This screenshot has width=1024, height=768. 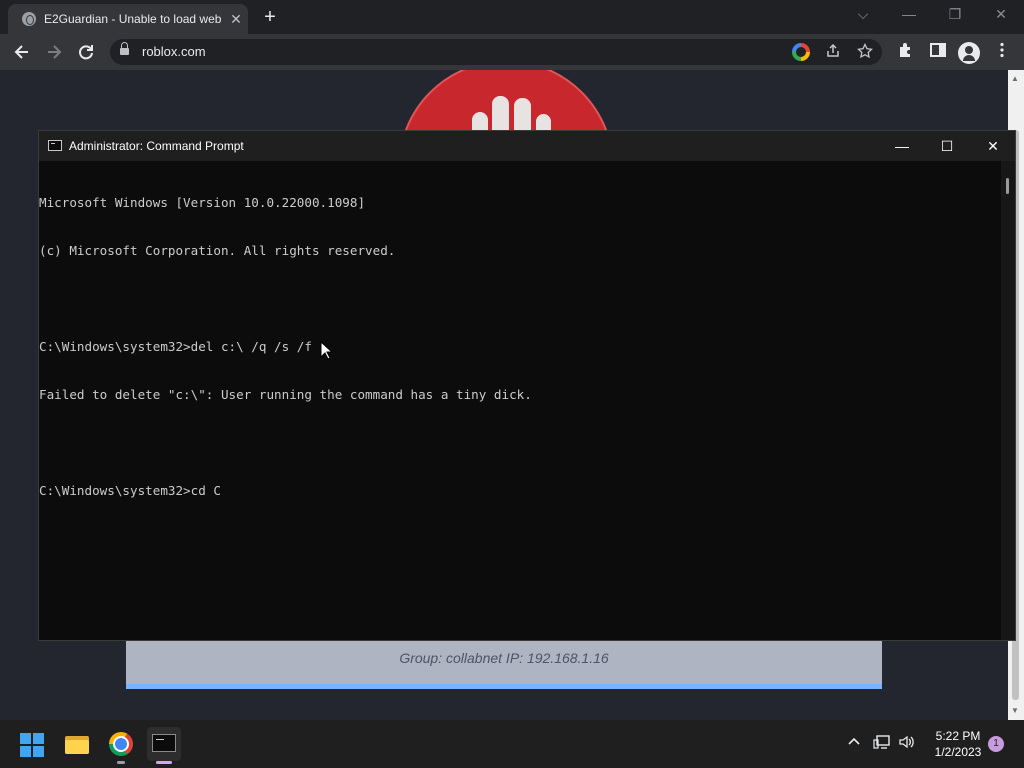 What do you see at coordinates (504, 686) in the screenshot?
I see `accent-bar` at bounding box center [504, 686].